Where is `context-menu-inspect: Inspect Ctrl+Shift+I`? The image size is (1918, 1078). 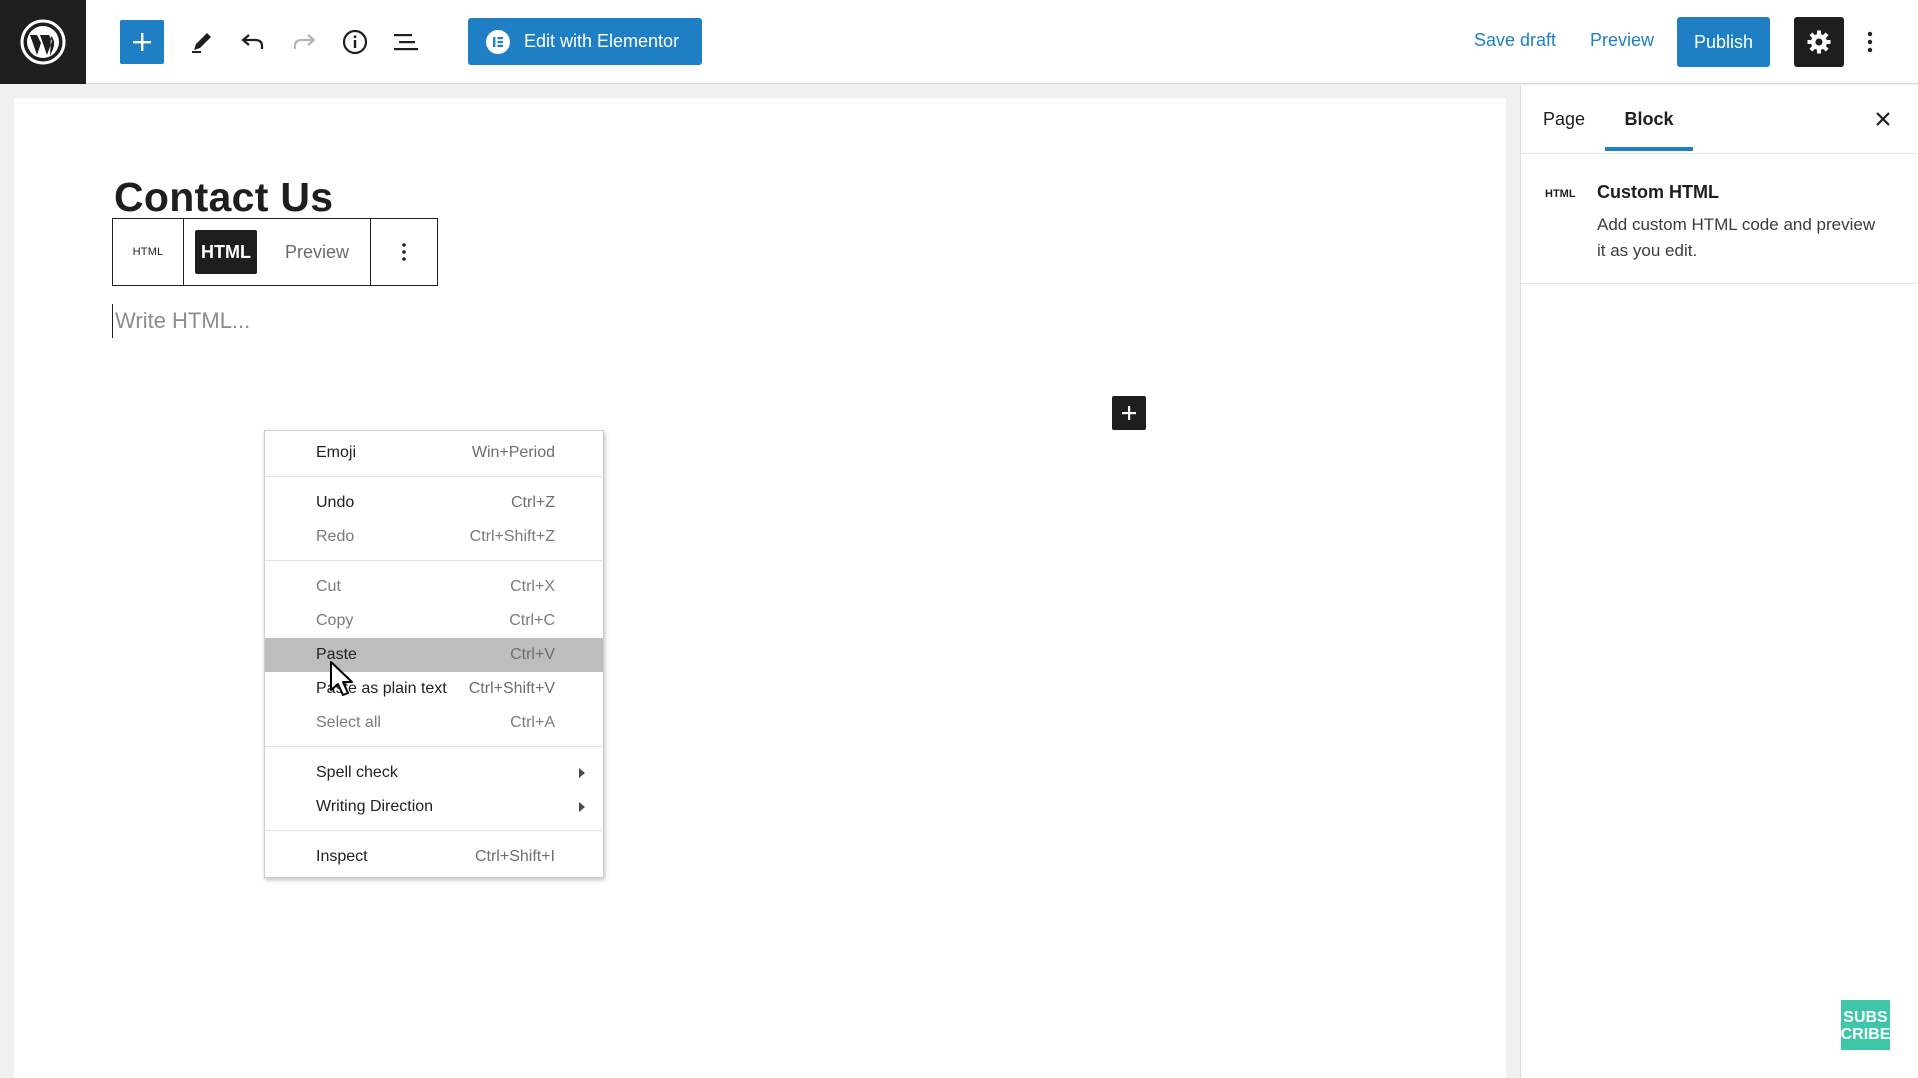
context-menu-inspect: Inspect Ctrl+Shift+I is located at coordinates (434, 857).